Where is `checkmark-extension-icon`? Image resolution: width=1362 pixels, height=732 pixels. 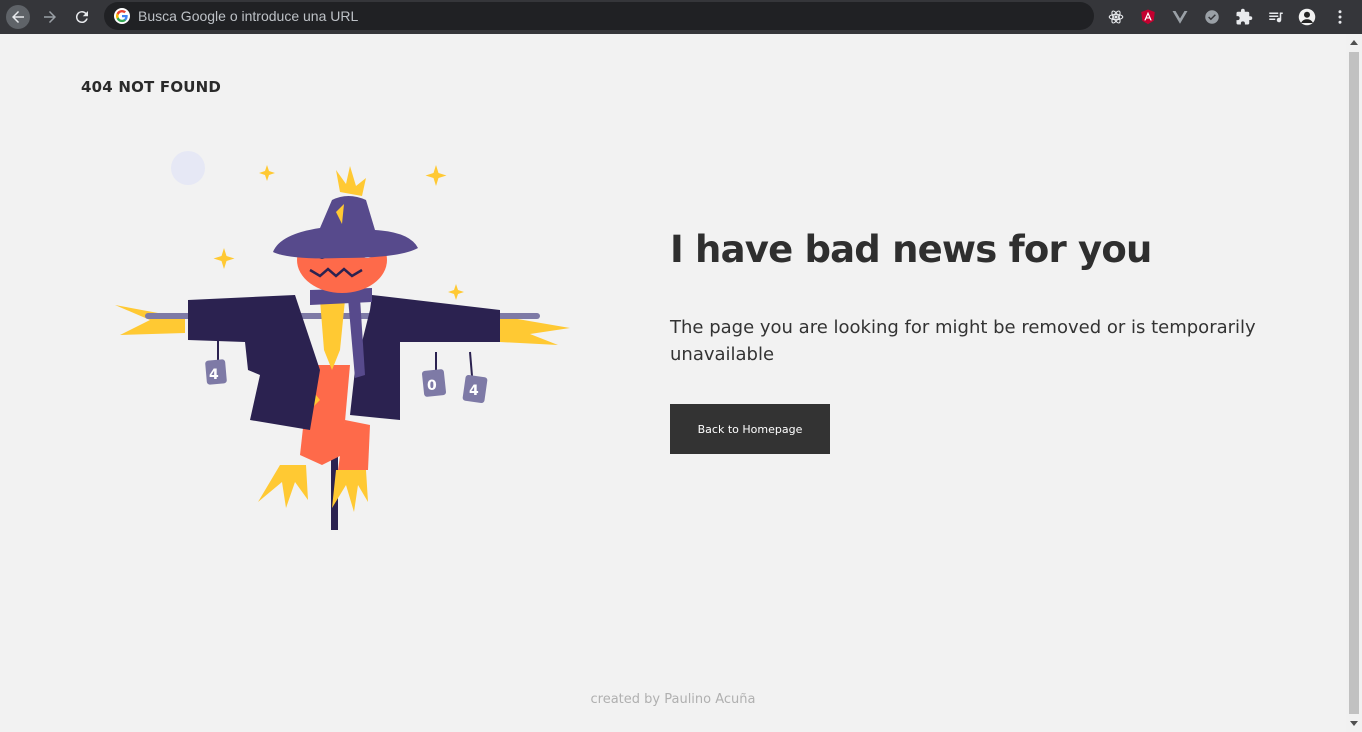
checkmark-extension-icon is located at coordinates (1212, 17).